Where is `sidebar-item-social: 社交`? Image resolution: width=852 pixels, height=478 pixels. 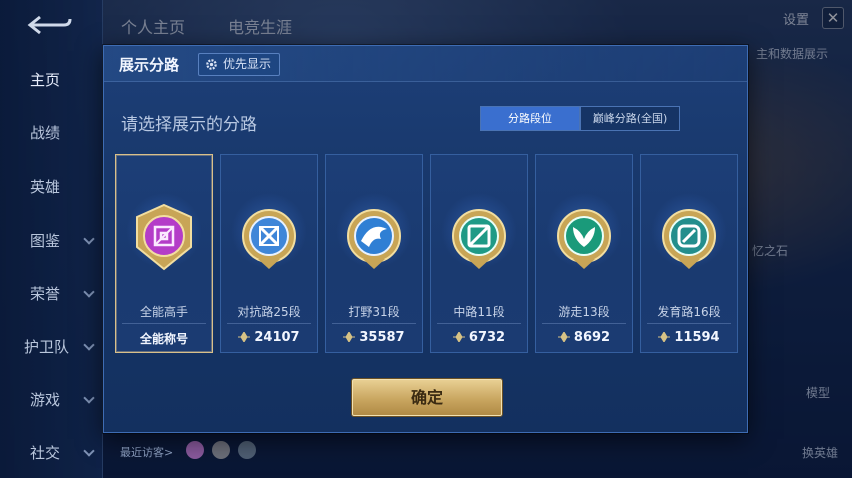
sidebar-item-social: 社交 is located at coordinates (51, 452).